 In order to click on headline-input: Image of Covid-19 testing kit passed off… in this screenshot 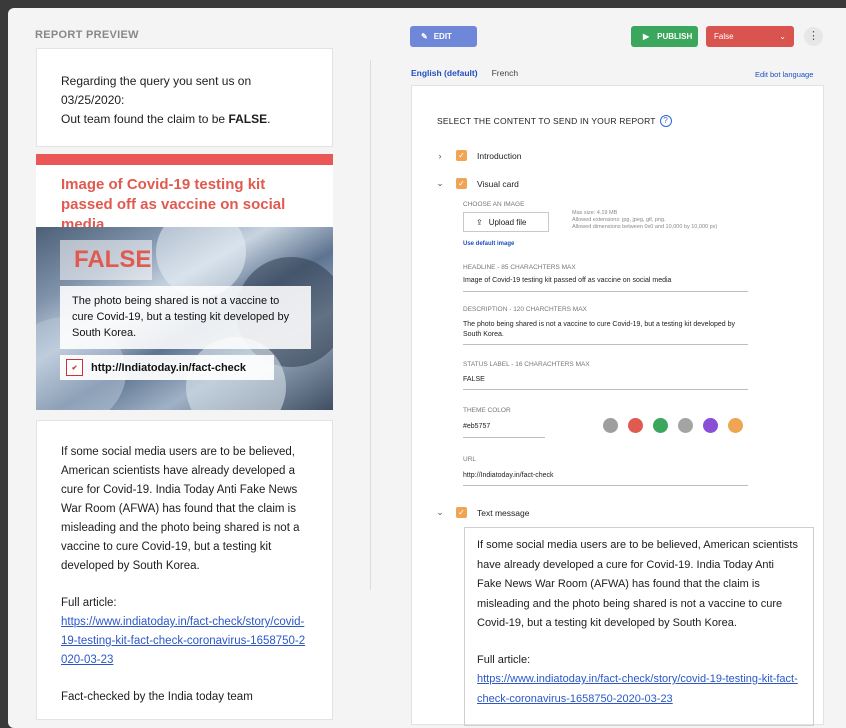, I will do `click(605, 281)`.